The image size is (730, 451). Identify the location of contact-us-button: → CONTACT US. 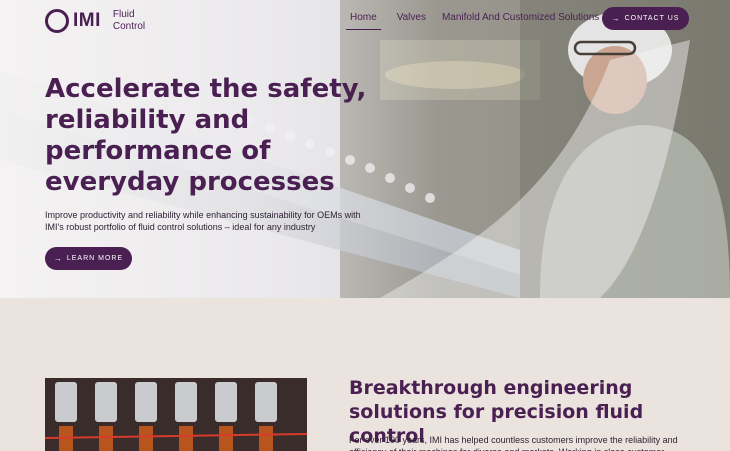
(645, 18).